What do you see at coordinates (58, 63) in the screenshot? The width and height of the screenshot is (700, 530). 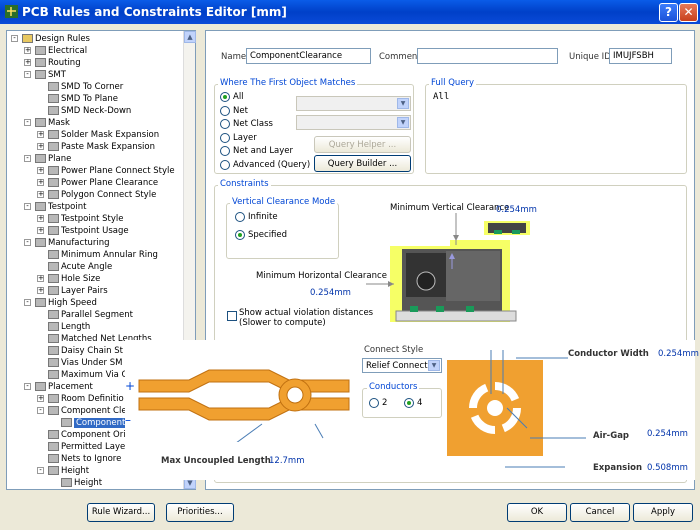 I see `tree-item: Routing` at bounding box center [58, 63].